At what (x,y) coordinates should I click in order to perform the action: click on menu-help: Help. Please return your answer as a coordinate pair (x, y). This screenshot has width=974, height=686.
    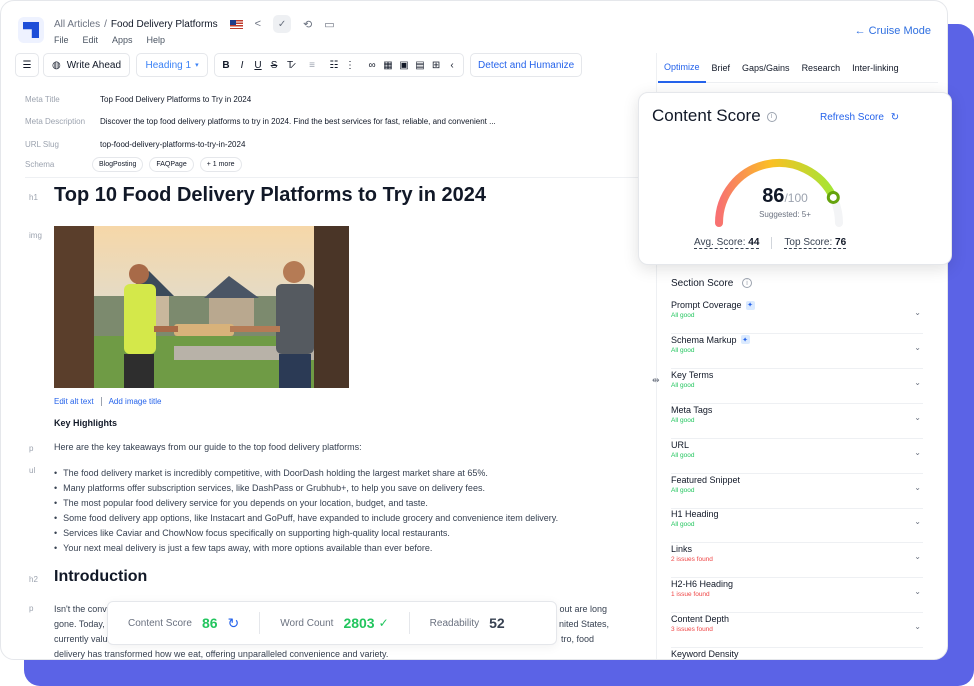
    Looking at the image, I should click on (156, 40).